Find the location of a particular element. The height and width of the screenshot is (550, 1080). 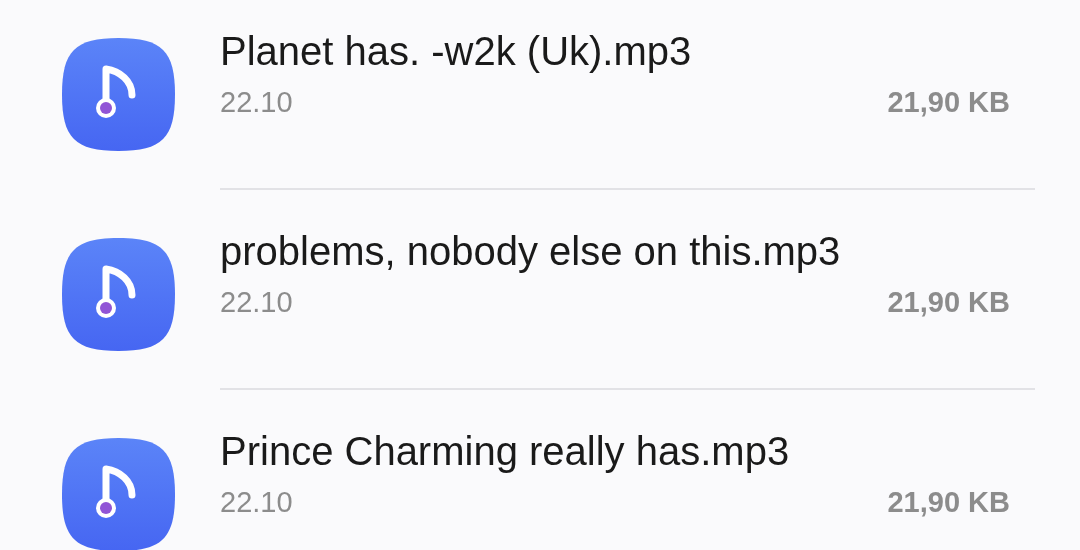

file-name: Prince Charming really has.mp3 is located at coordinates (505, 451).